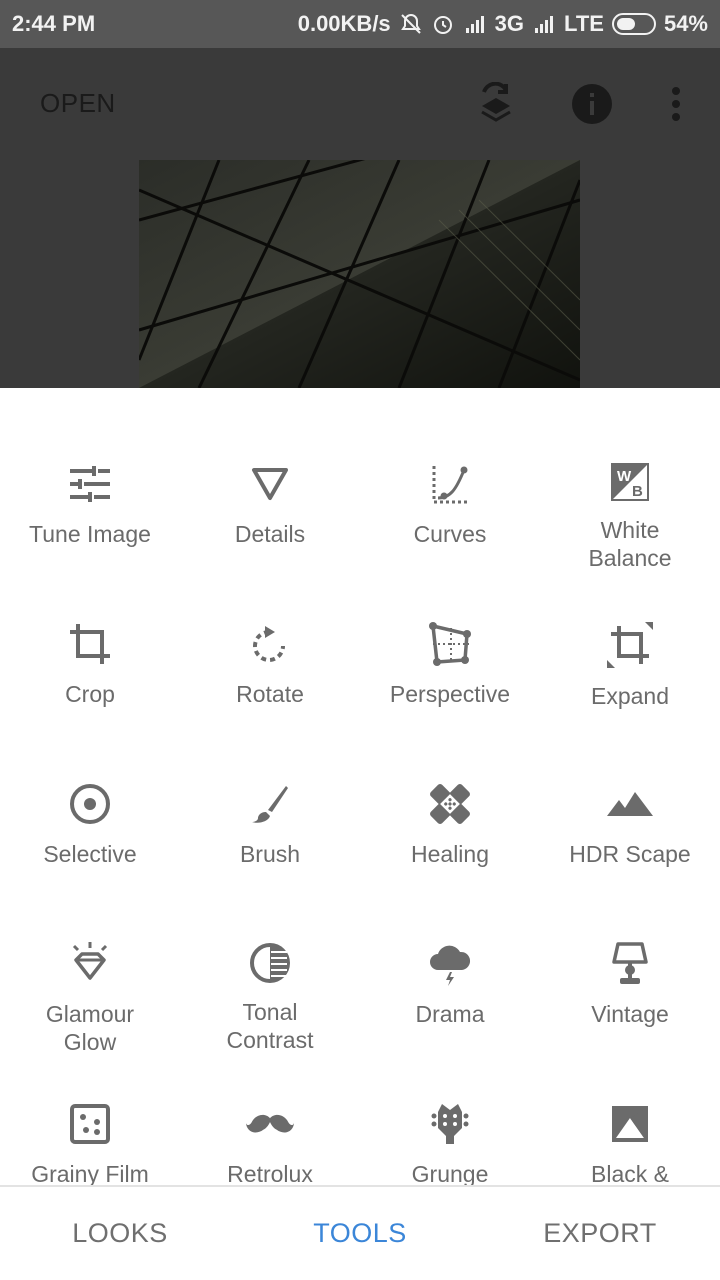  What do you see at coordinates (450, 1173) in the screenshot?
I see `tool-label: Grunge` at bounding box center [450, 1173].